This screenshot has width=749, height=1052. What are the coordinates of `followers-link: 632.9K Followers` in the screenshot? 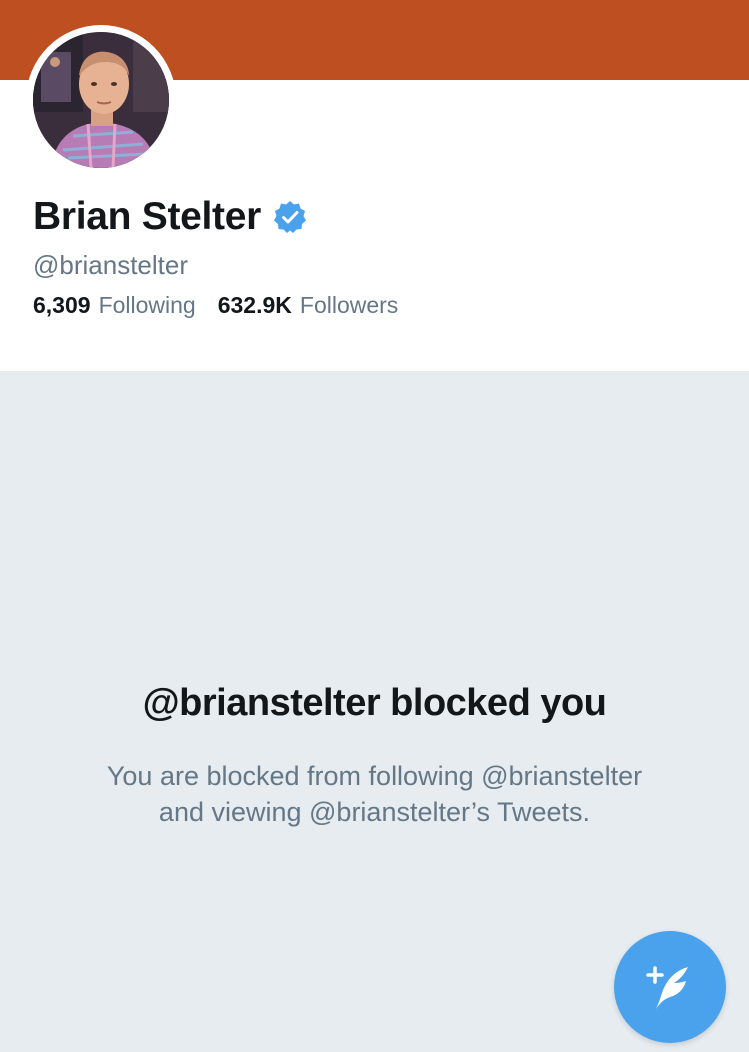 It's located at (308, 305).